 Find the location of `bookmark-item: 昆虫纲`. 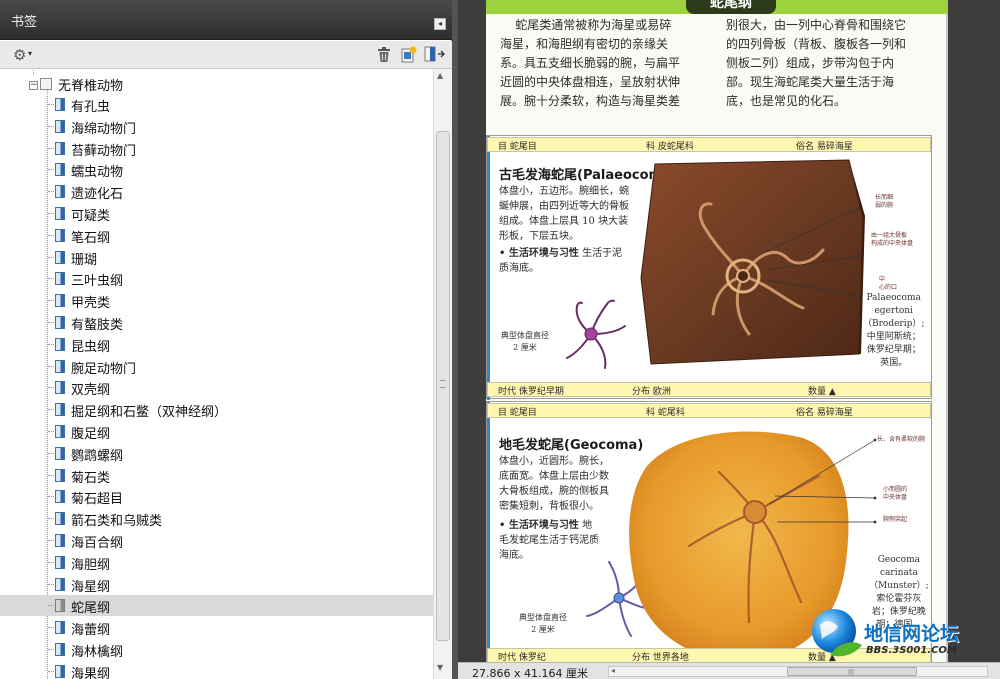

bookmark-item: 昆虫纲 is located at coordinates (216, 344).